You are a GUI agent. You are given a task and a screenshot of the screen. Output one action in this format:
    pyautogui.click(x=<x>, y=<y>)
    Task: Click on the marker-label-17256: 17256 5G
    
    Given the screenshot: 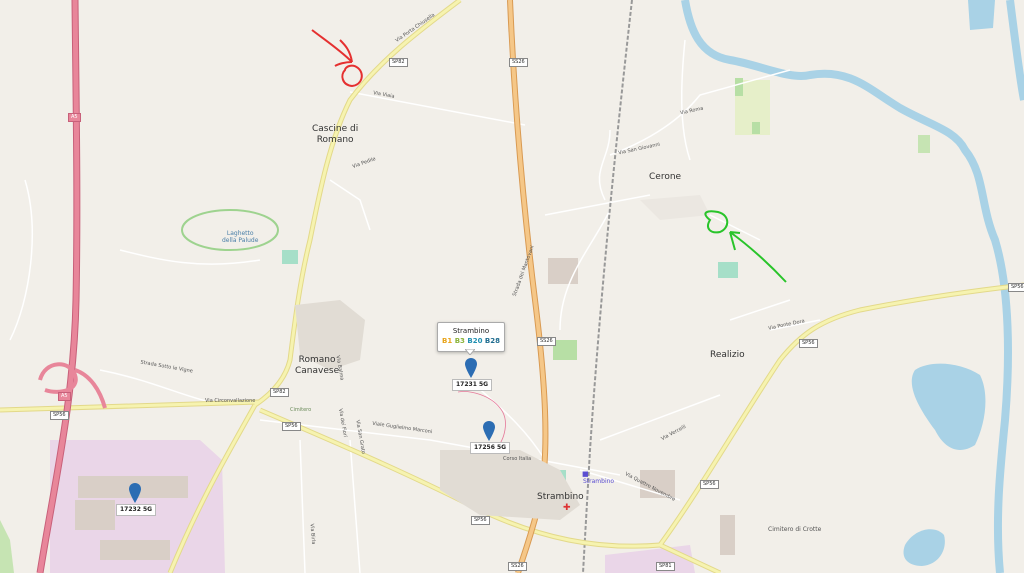 What is the action you would take?
    pyautogui.click(x=490, y=448)
    